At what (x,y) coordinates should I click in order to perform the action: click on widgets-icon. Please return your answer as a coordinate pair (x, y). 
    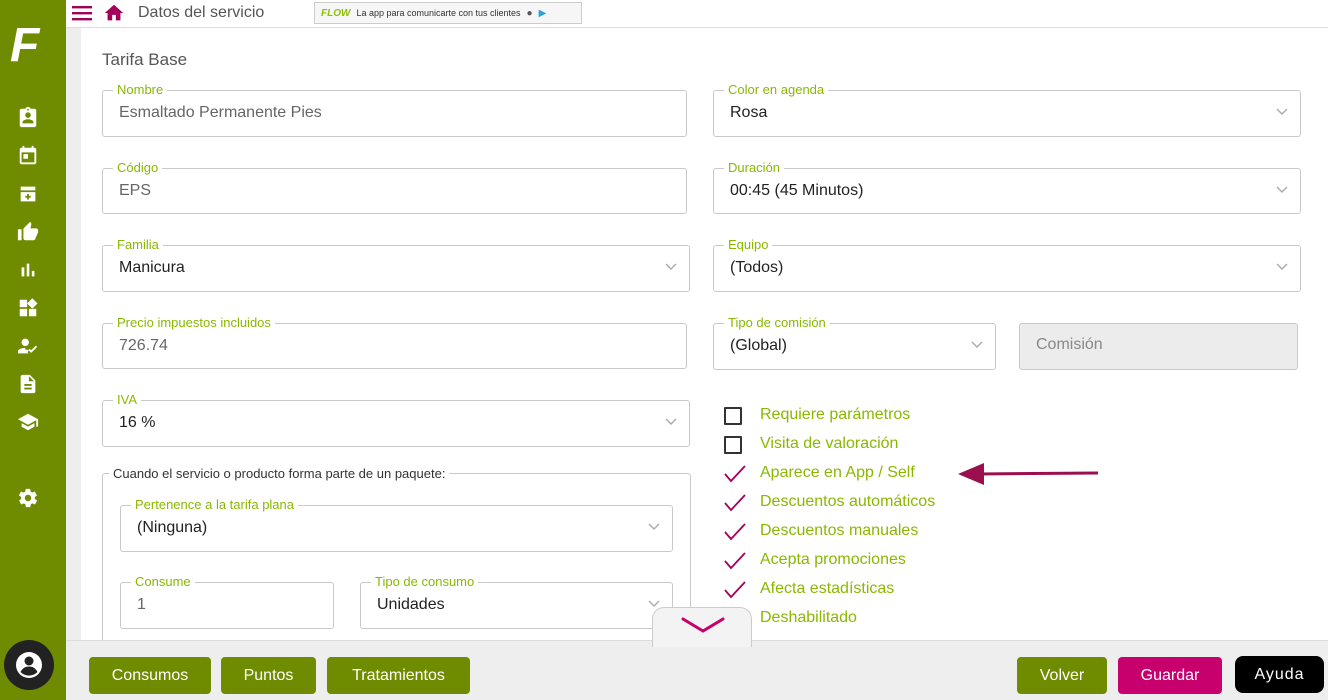
    Looking at the image, I should click on (28, 308).